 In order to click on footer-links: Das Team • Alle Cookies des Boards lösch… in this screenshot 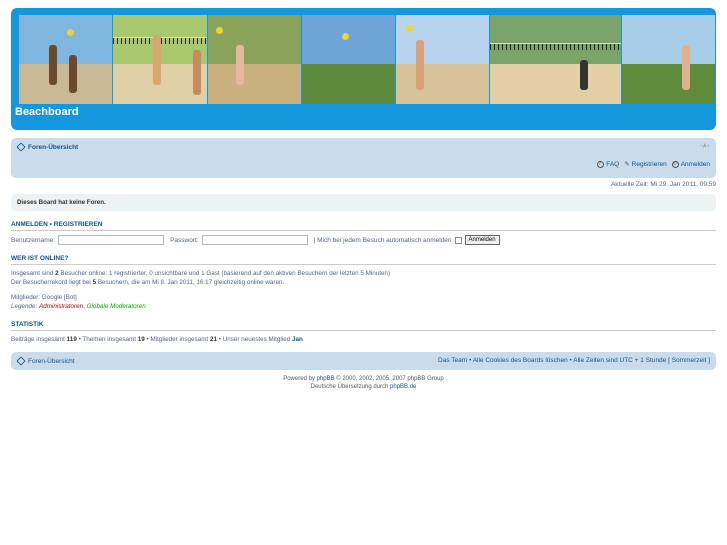, I will do `click(574, 360)`.